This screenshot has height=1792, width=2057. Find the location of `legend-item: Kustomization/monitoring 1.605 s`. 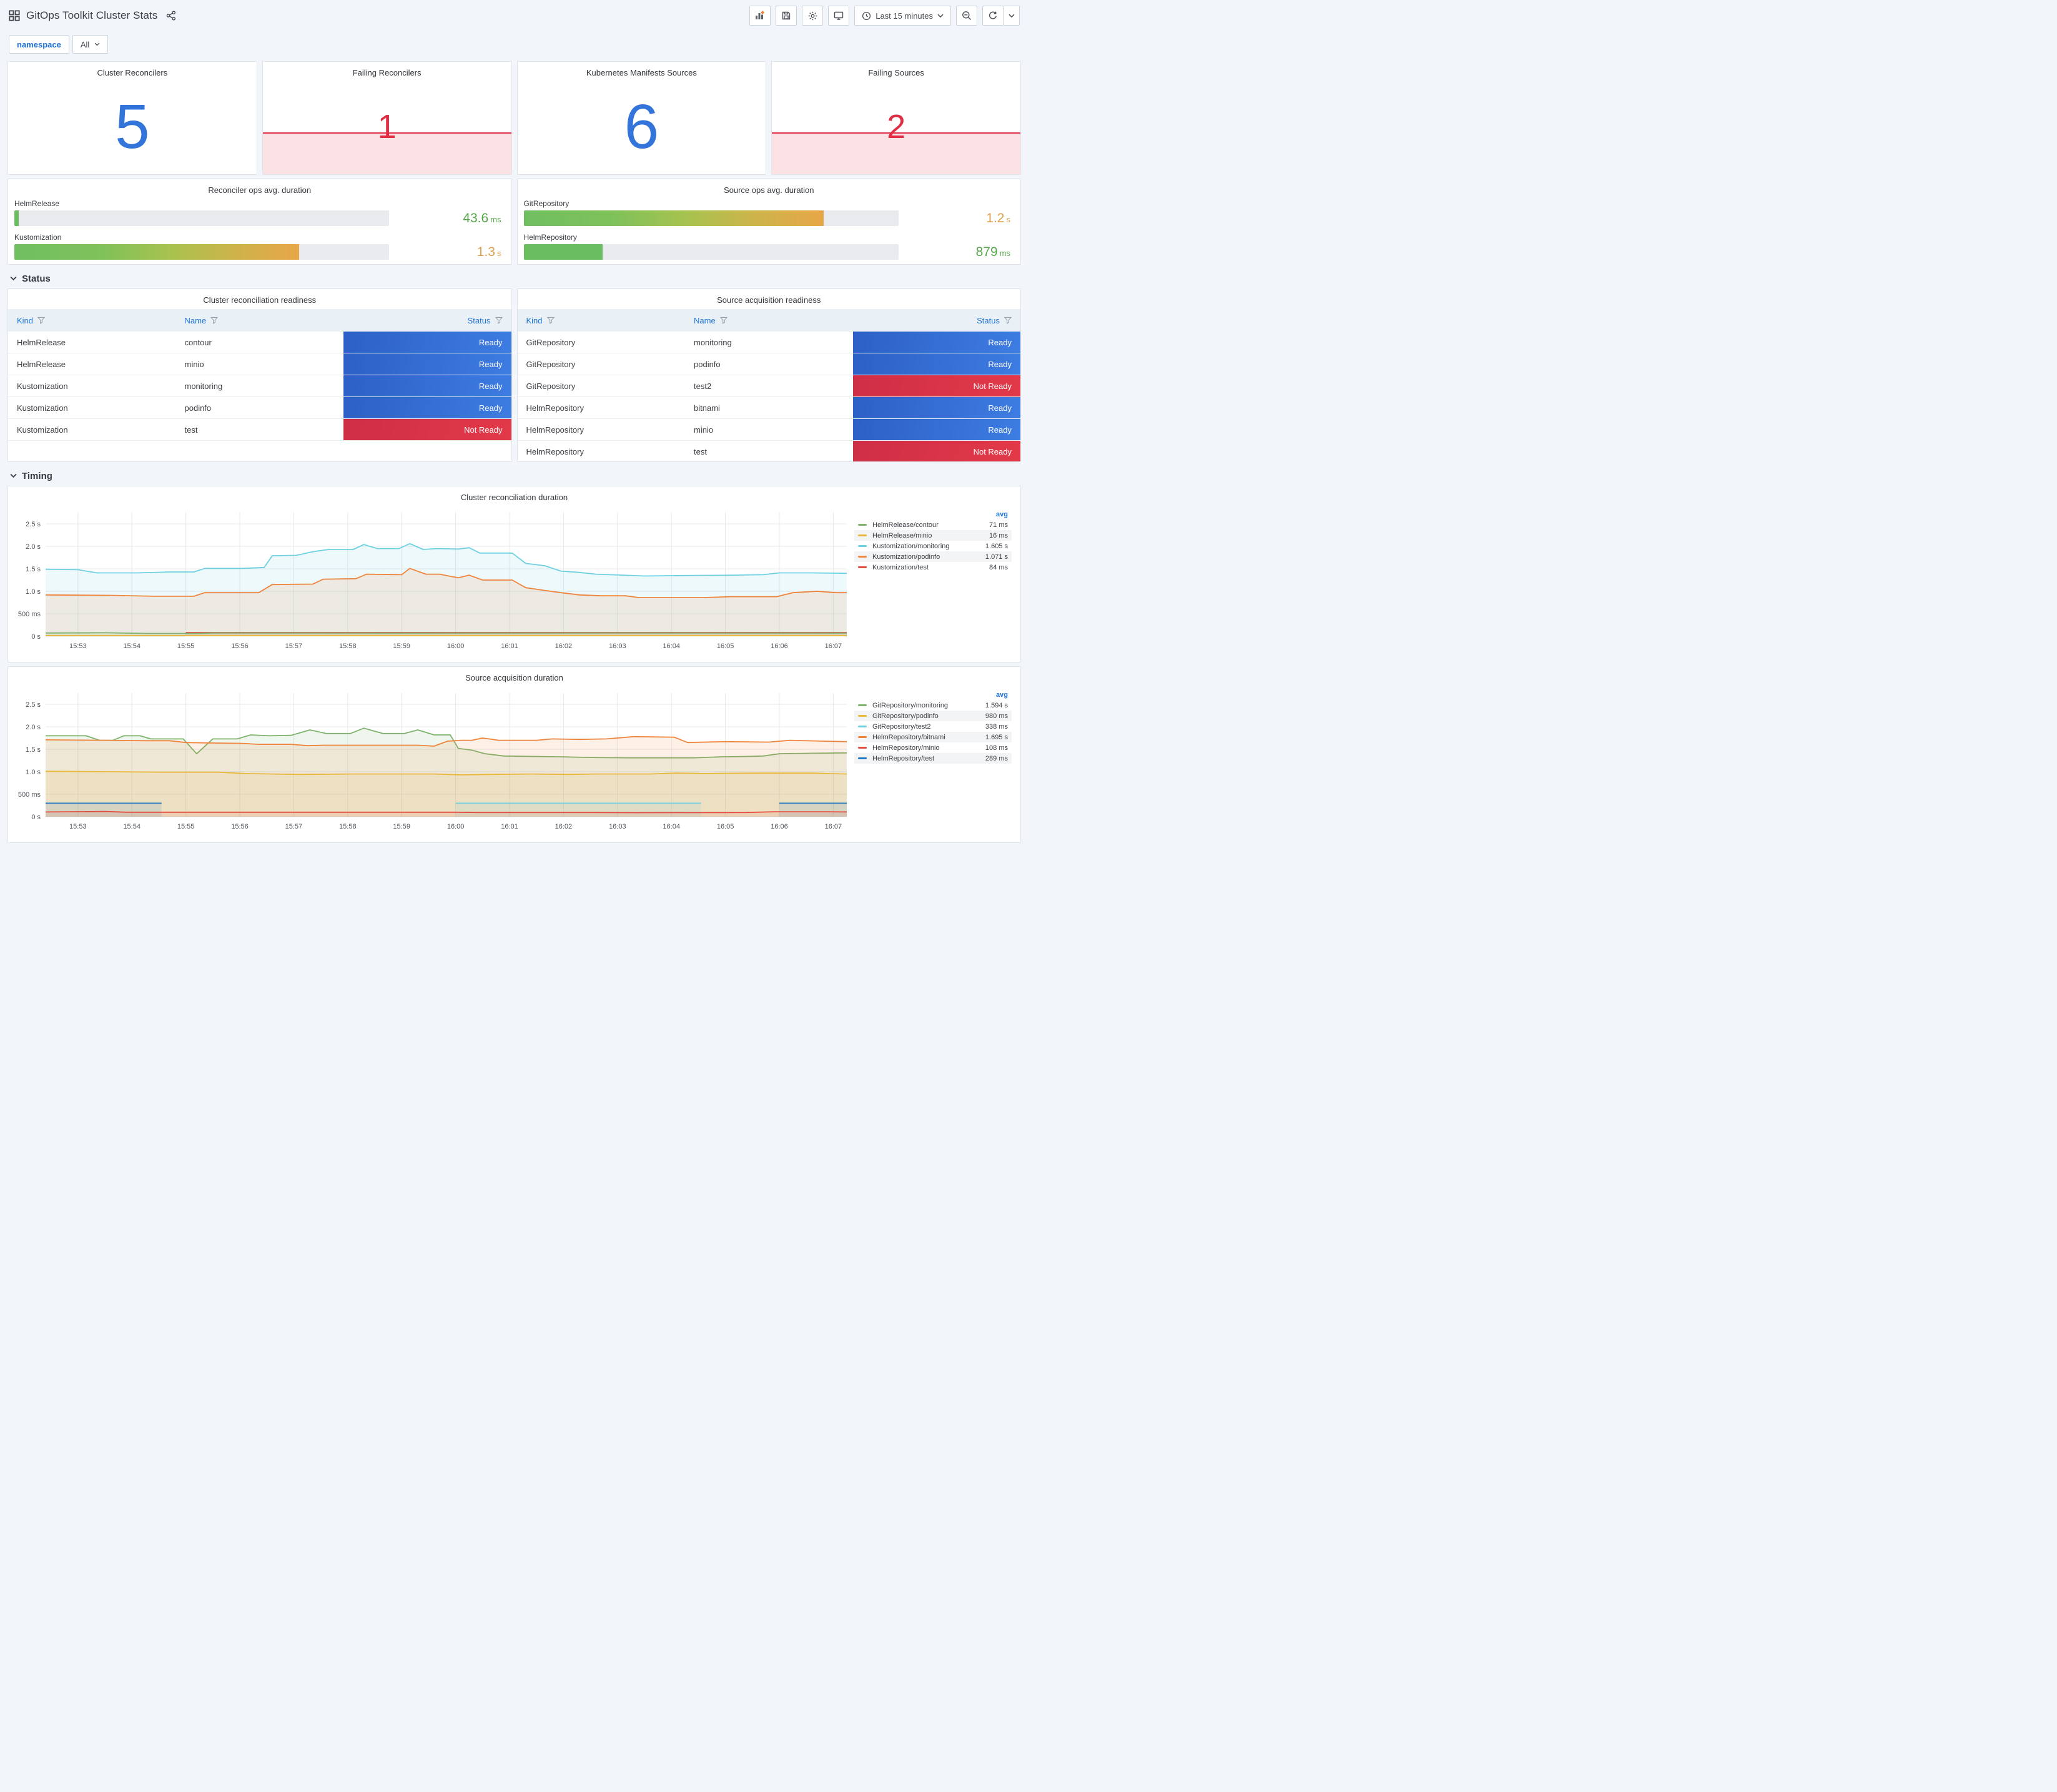

legend-item: Kustomization/monitoring 1.605 s is located at coordinates (933, 546).